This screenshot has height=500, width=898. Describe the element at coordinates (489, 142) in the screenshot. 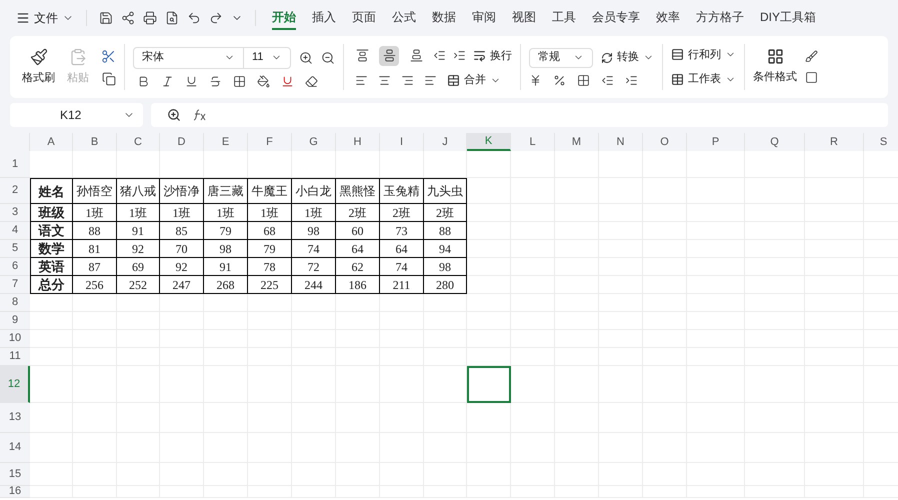

I see `column-header: K` at that location.